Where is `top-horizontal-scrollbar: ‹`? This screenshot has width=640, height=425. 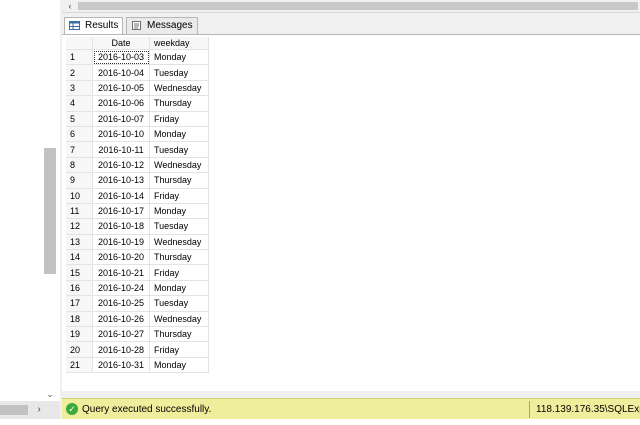 top-horizontal-scrollbar: ‹ is located at coordinates (351, 6).